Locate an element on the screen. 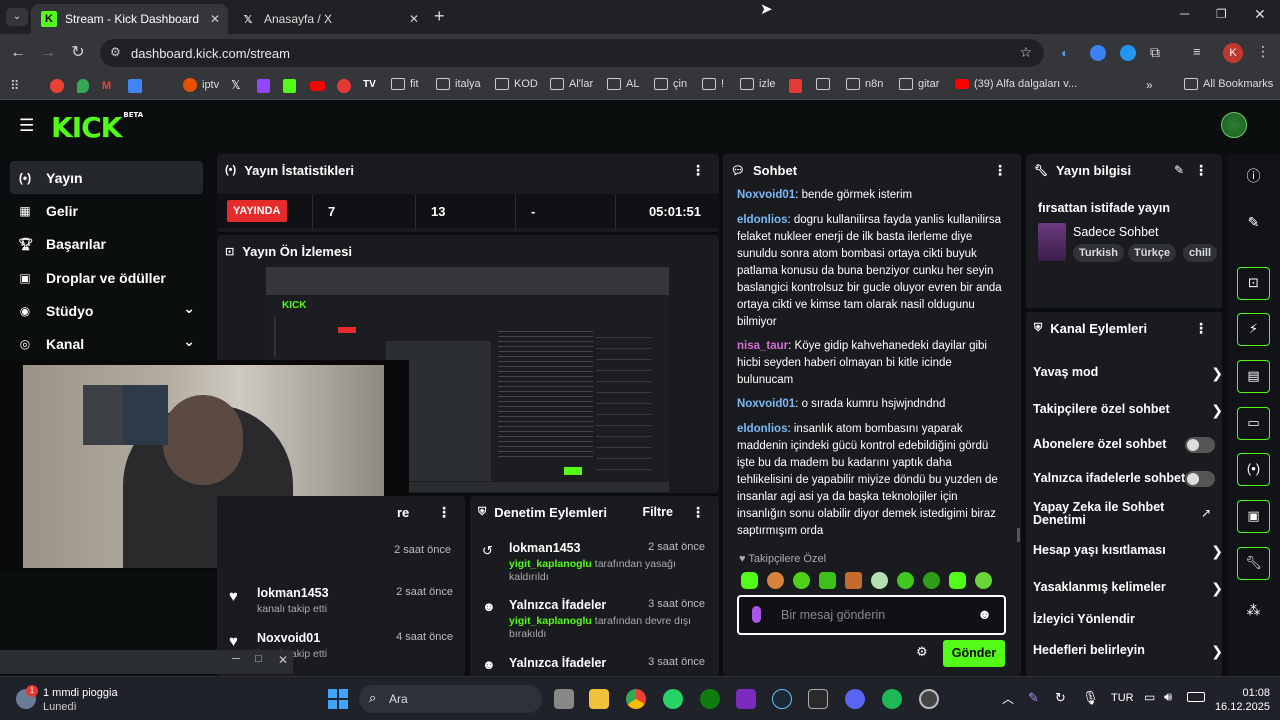 This screenshot has width=1280, height=720. sidebar-item-studyo: ◉ Stüdyo ⌄ is located at coordinates (106, 310).